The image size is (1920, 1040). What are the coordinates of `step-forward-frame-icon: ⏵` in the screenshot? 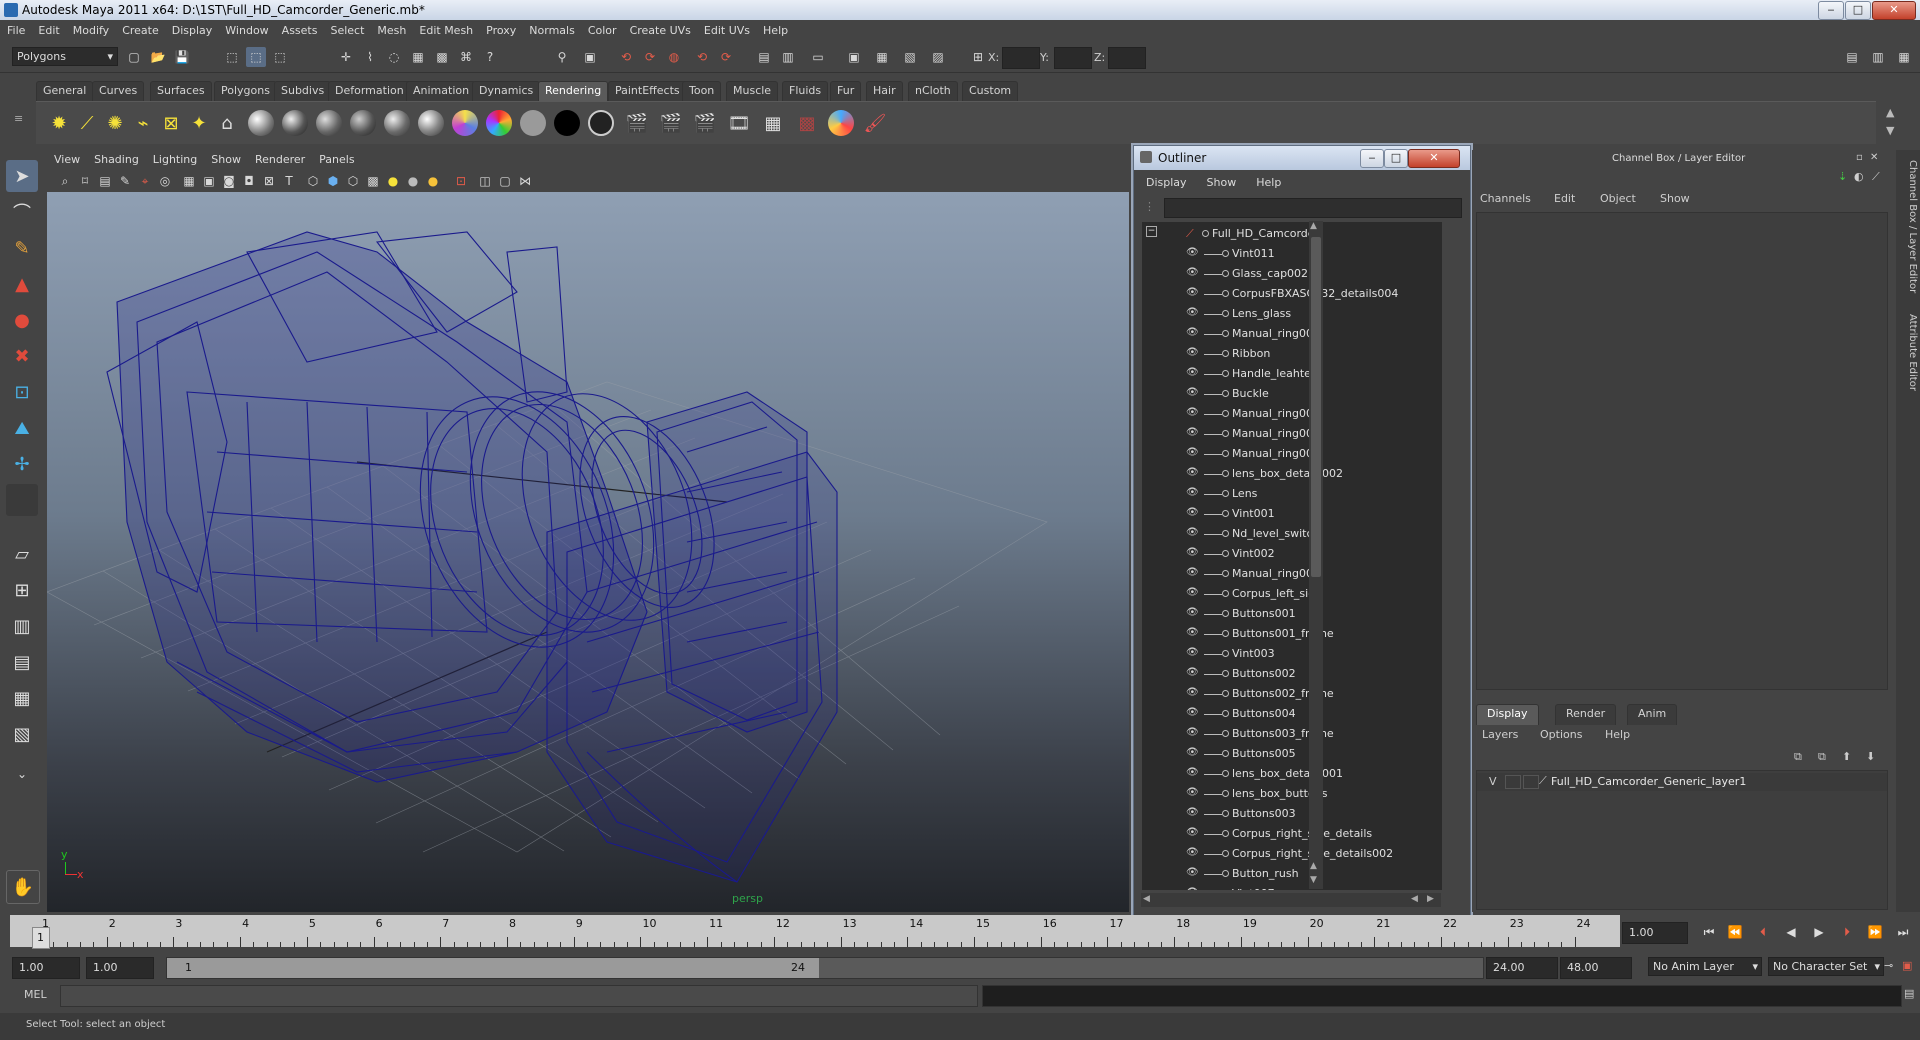 It's located at (1847, 934).